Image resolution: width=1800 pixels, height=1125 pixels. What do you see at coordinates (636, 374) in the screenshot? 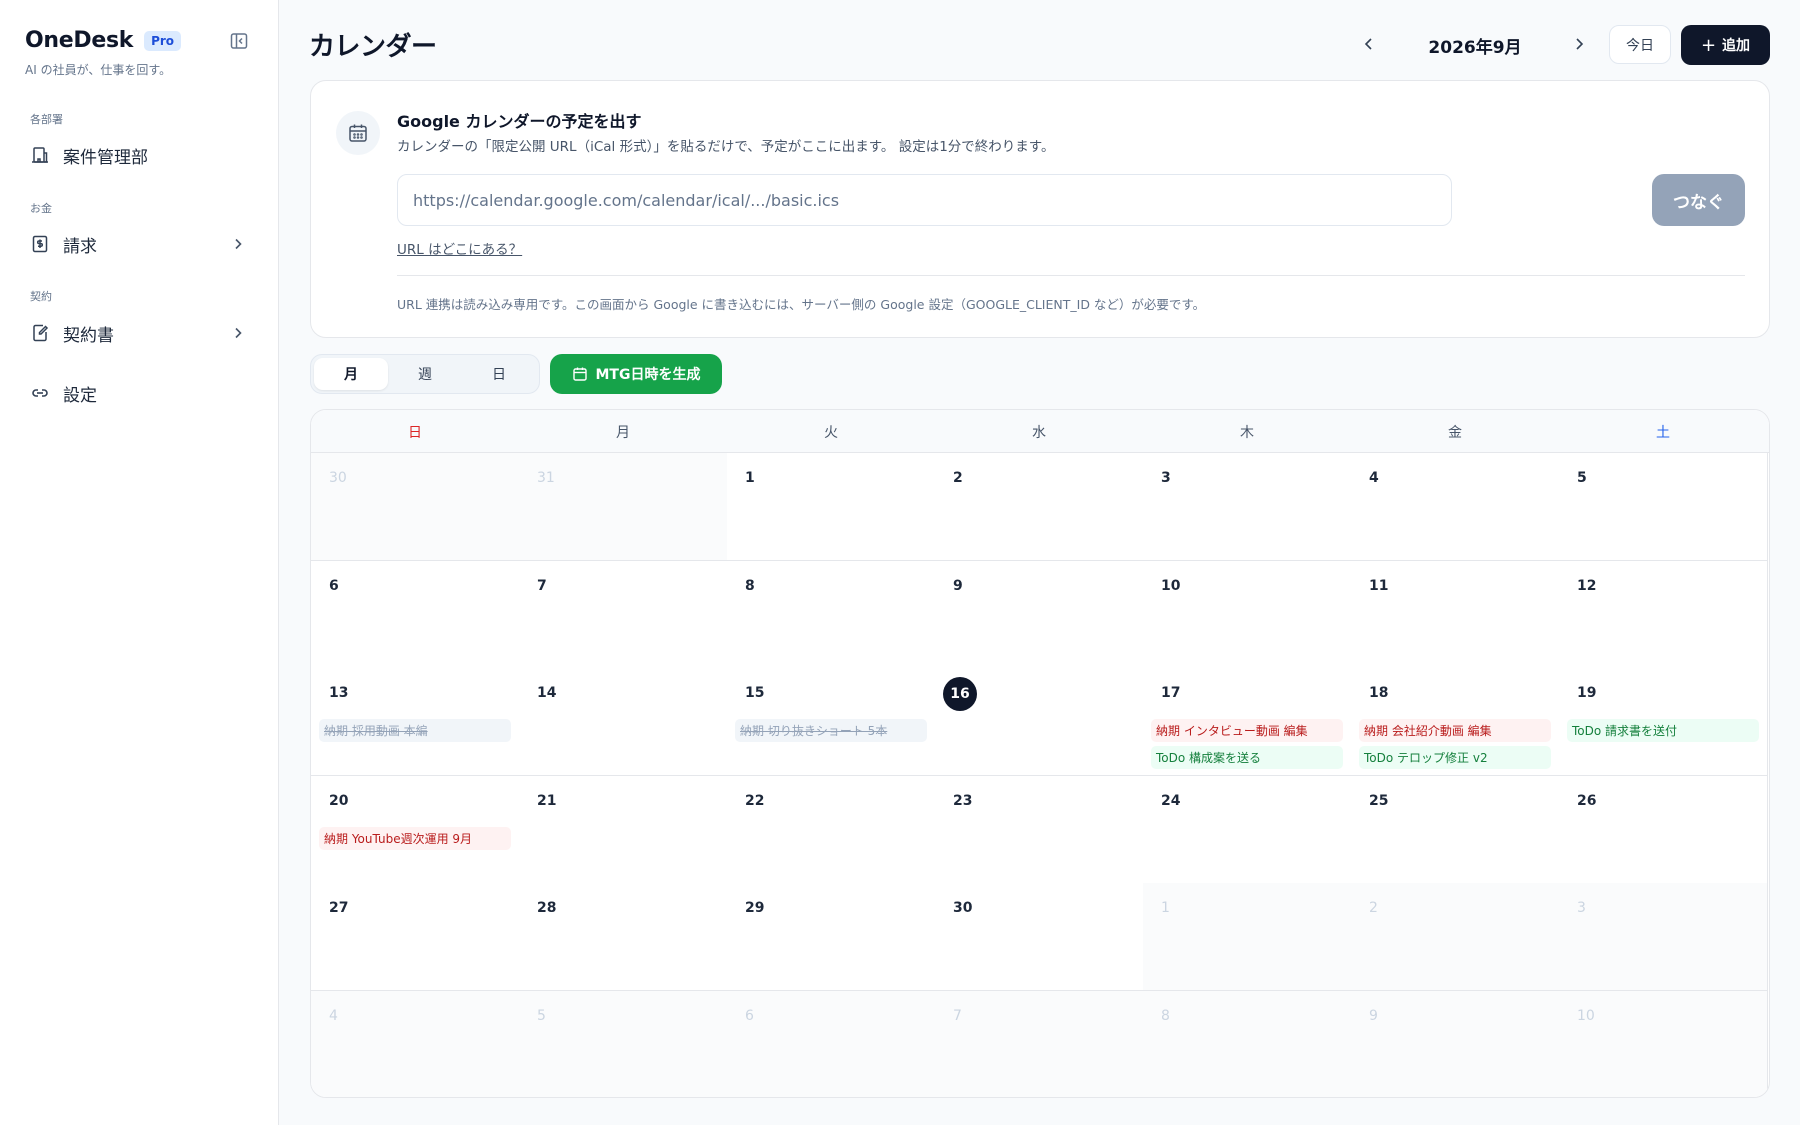
I see `generate-mtg-button: MTG日時を生成` at bounding box center [636, 374].